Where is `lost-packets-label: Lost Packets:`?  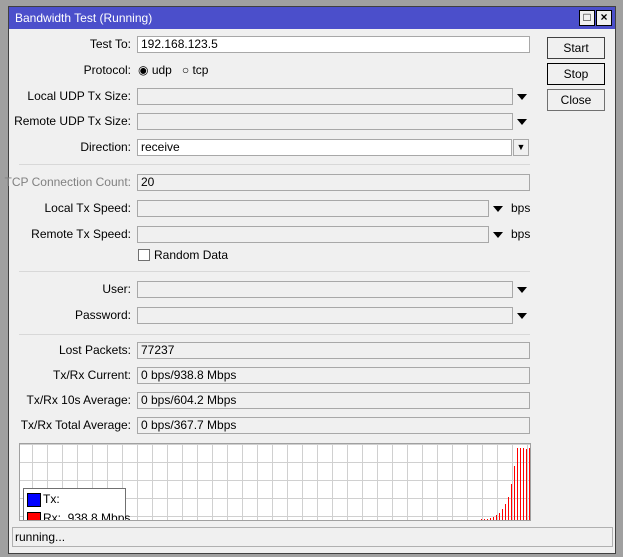 lost-packets-label: Lost Packets: is located at coordinates (94, 350).